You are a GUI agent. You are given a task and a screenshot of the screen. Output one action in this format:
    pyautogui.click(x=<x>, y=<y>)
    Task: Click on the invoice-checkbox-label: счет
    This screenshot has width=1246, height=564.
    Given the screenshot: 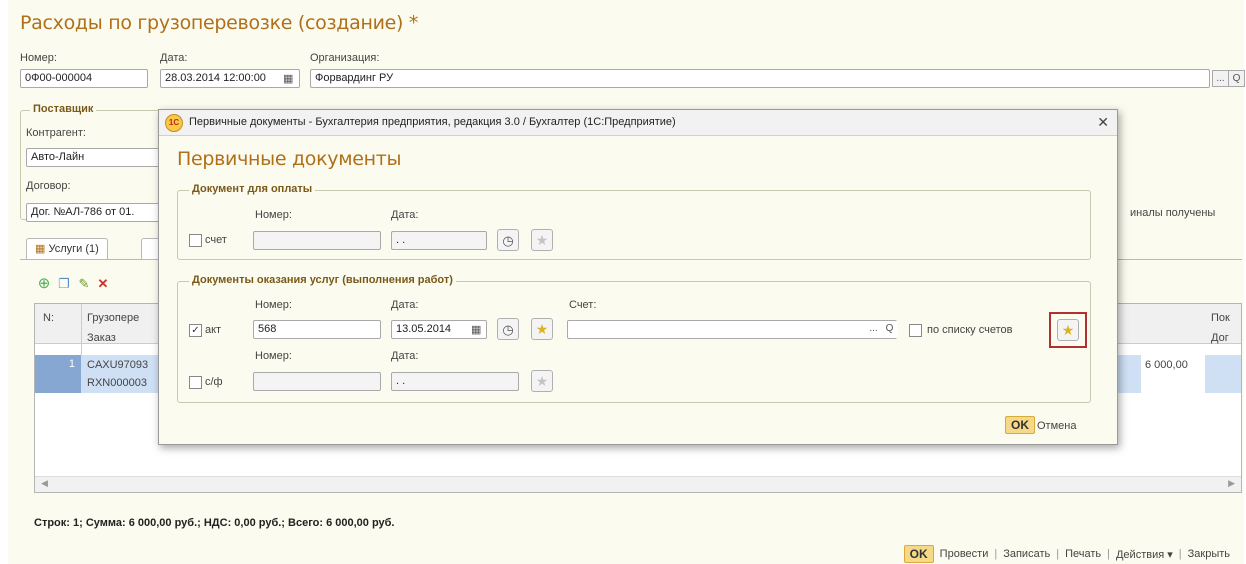 What is the action you would take?
    pyautogui.click(x=216, y=240)
    